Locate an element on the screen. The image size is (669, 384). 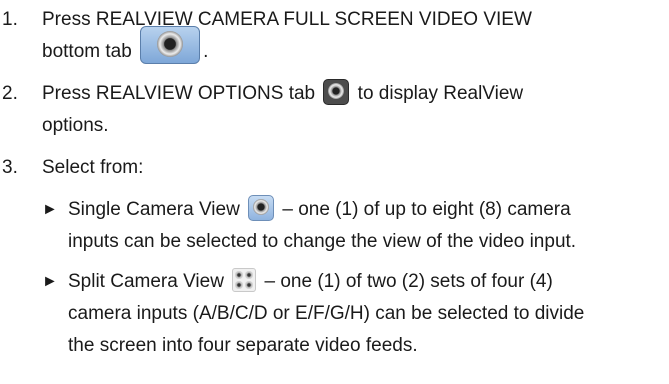
step-number: 3. is located at coordinates (10, 167).